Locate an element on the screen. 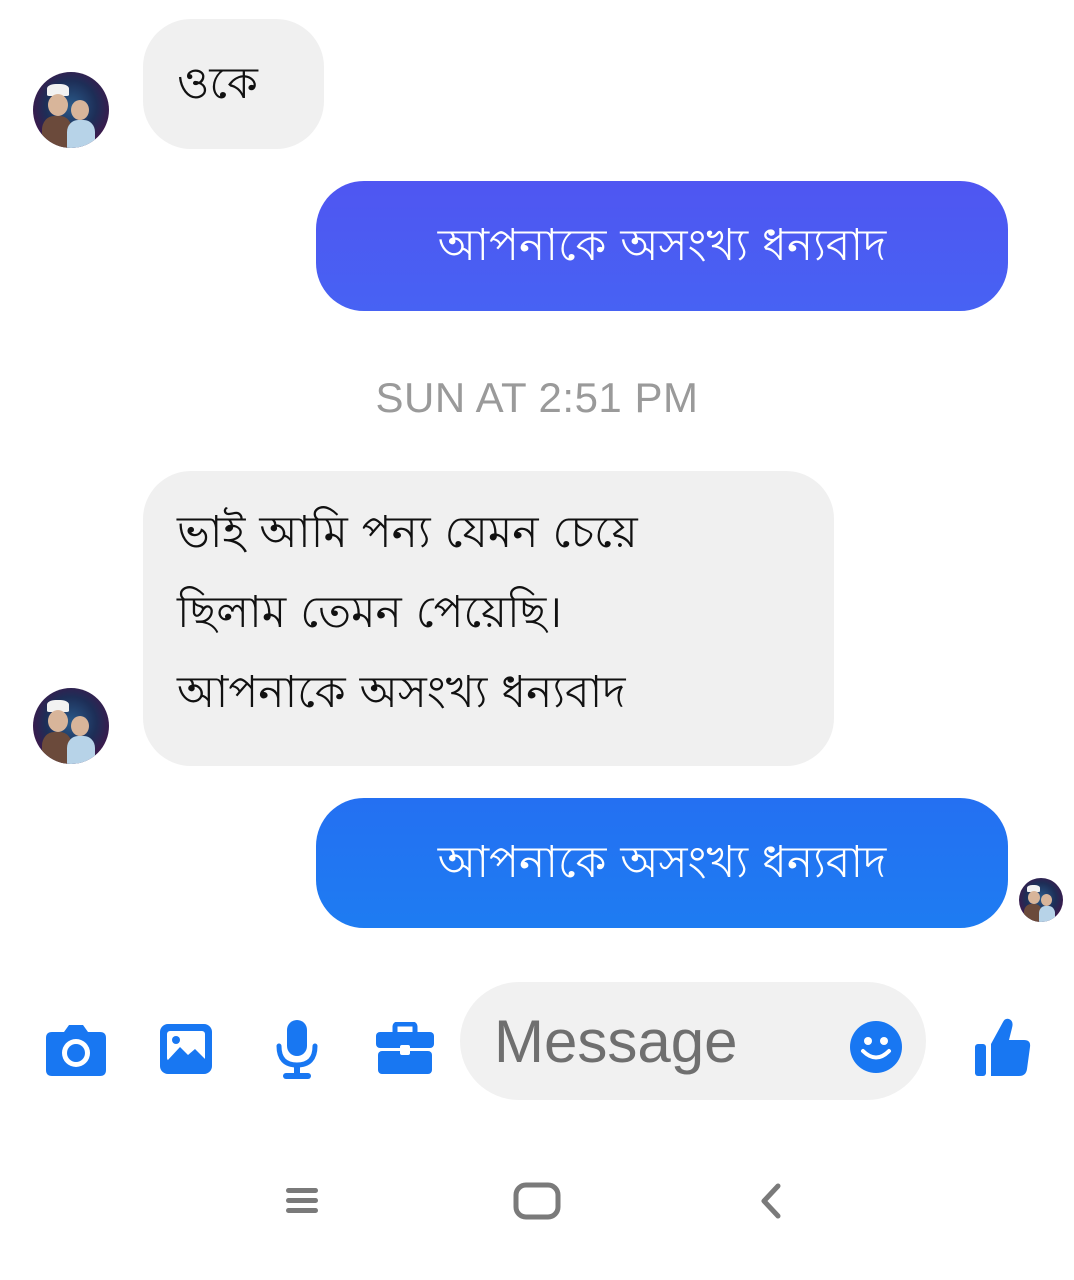 Image resolution: width=1074 pixels, height=1280 pixels. message-composer is located at coordinates (693, 1041).